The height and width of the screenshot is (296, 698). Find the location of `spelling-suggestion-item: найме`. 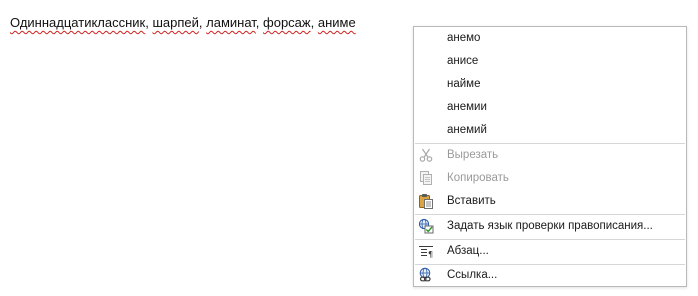

spelling-suggestion-item: найме is located at coordinates (550, 84).